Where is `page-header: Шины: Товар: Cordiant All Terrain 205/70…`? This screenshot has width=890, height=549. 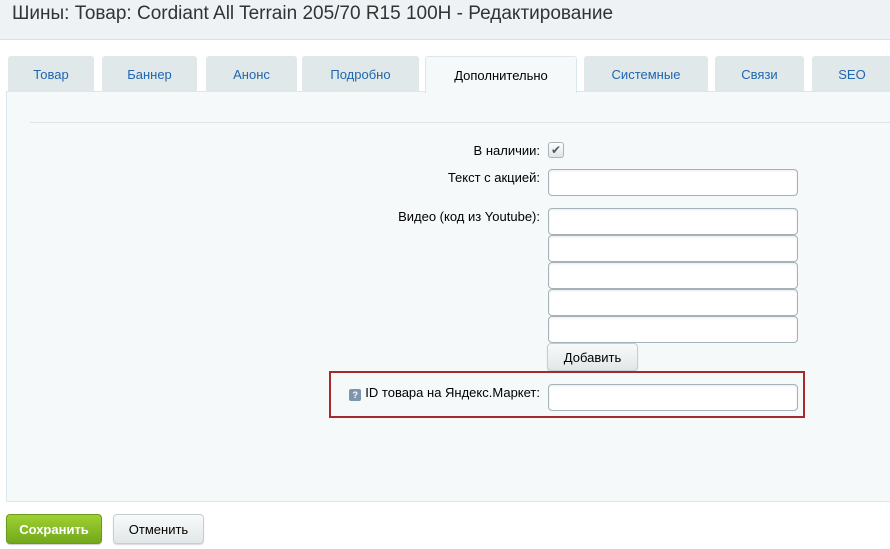 page-header: Шины: Товар: Cordiant All Terrain 205/70… is located at coordinates (445, 20).